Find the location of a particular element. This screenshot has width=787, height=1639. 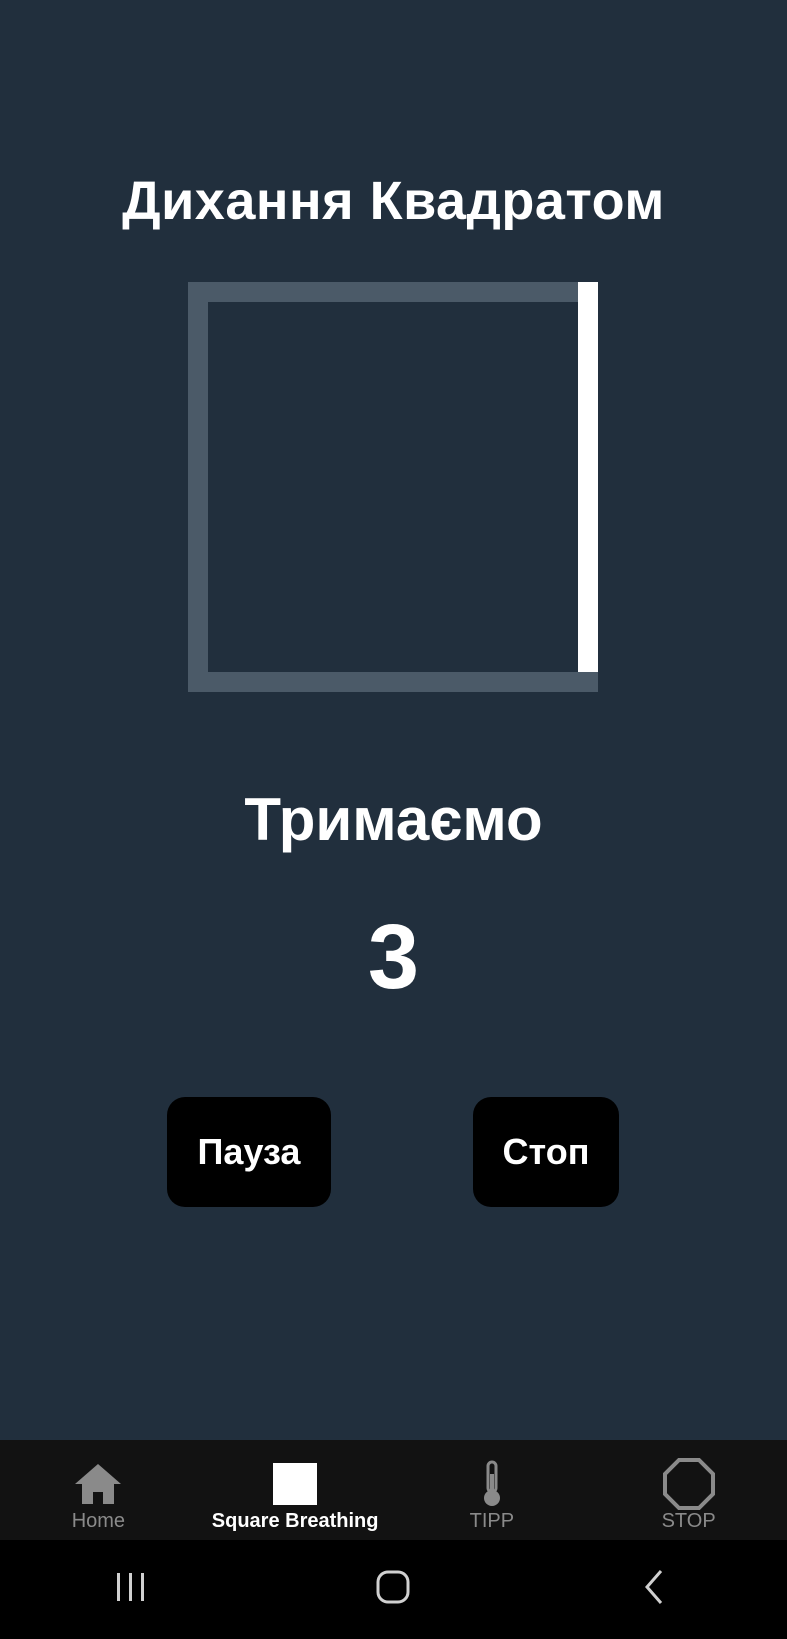

page-title: Дихання Квадратом is located at coordinates (393, 201).